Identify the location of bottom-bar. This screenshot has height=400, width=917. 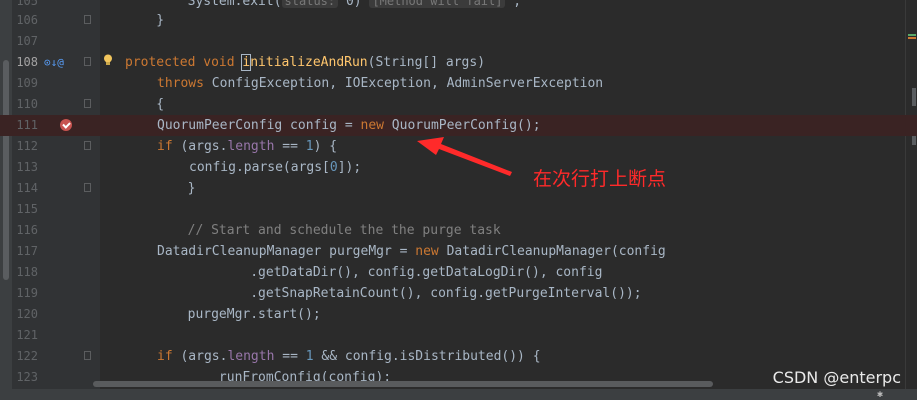
(458, 394).